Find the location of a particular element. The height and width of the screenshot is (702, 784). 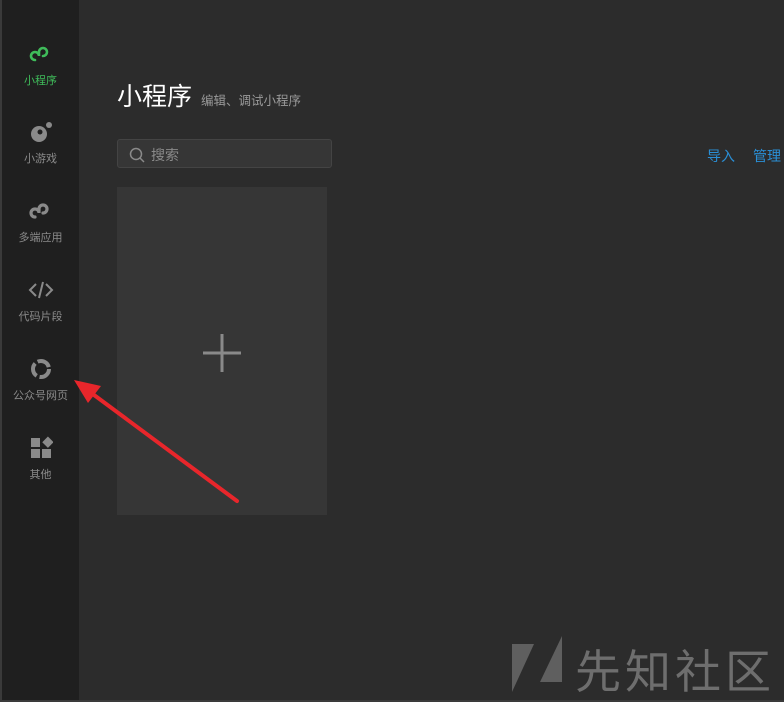

watermark-text: 先知社区 is located at coordinates (675, 672).